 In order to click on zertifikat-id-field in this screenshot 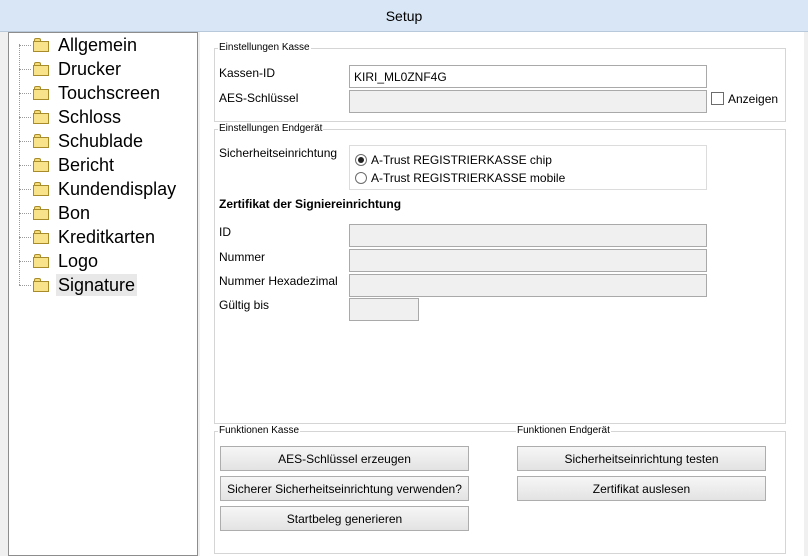, I will do `click(528, 235)`.